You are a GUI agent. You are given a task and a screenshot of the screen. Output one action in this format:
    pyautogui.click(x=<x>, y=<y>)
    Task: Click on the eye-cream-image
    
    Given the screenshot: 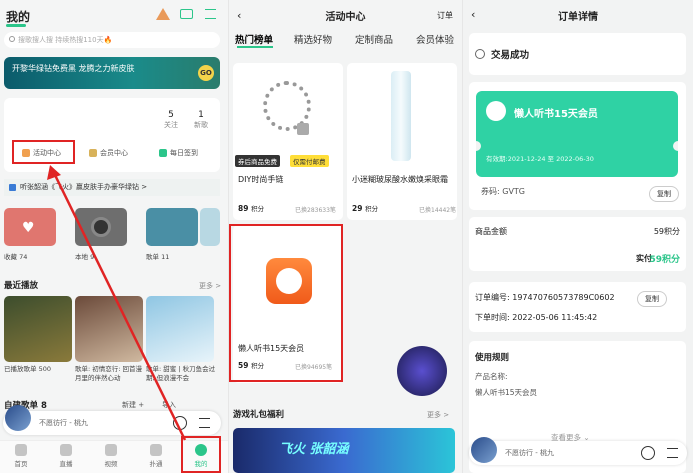 What is the action you would take?
    pyautogui.click(x=401, y=116)
    